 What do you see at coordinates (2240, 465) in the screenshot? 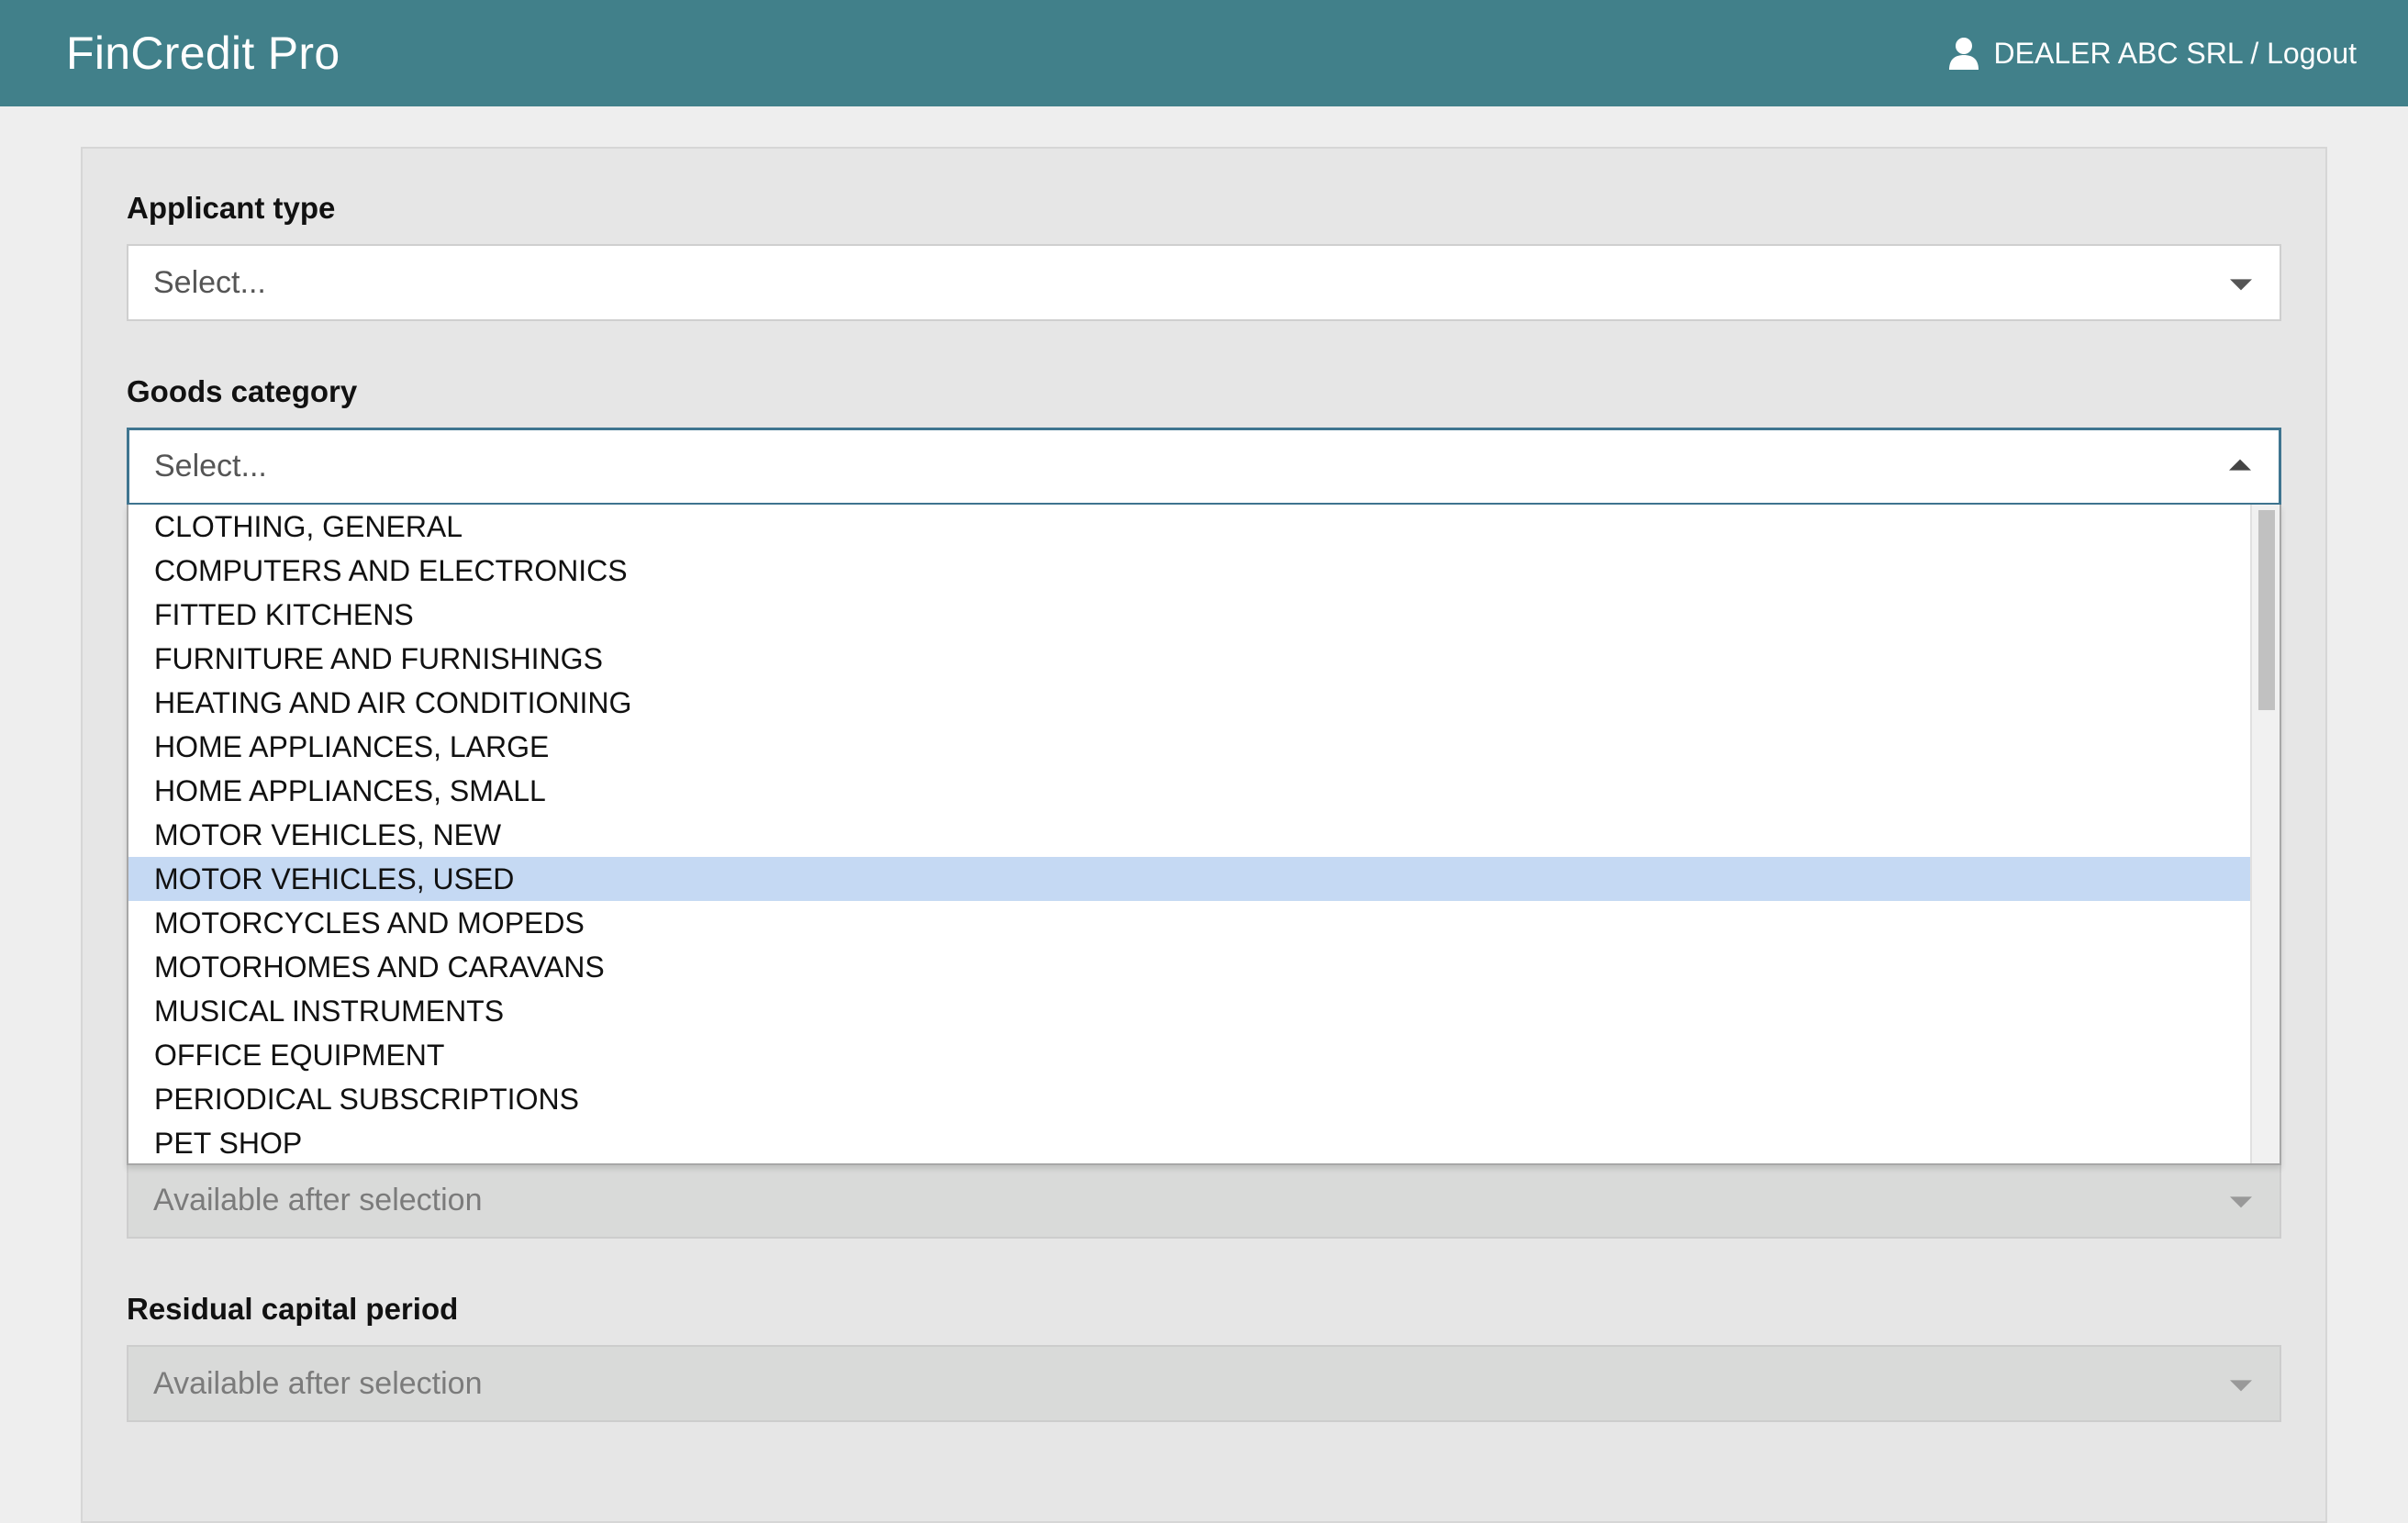
I see `chevron-up-icon` at bounding box center [2240, 465].